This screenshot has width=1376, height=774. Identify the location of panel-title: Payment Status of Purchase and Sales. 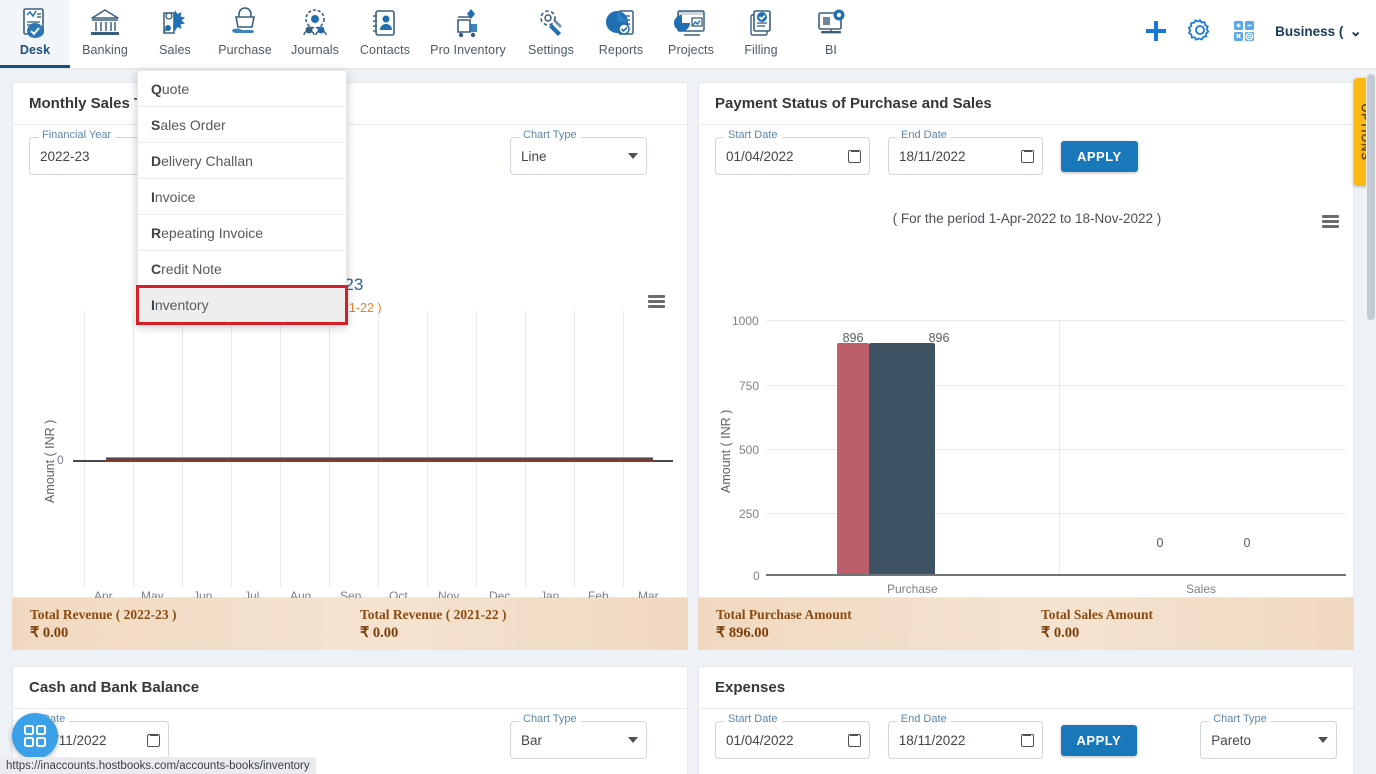
(853, 103).